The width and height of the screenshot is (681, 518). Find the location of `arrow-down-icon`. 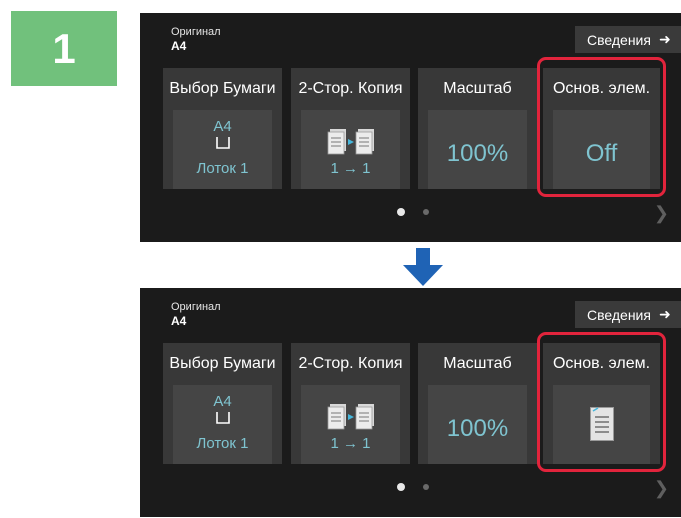

arrow-down-icon is located at coordinates (423, 267).